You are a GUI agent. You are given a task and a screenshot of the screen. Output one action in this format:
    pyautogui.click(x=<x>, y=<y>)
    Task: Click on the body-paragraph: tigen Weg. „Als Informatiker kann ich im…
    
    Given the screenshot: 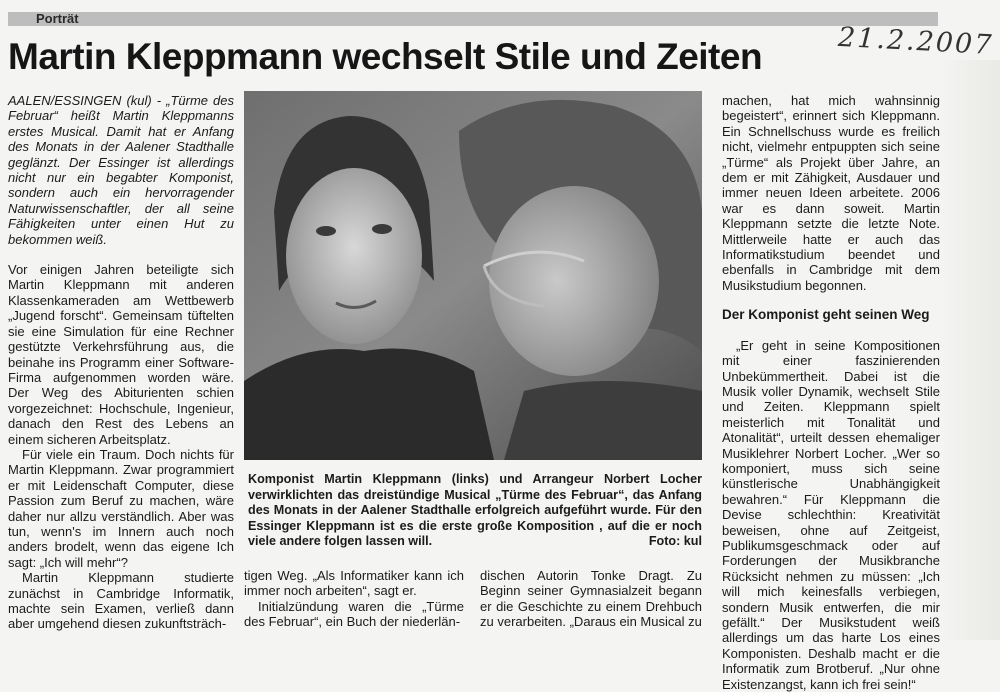 What is the action you would take?
    pyautogui.click(x=354, y=583)
    